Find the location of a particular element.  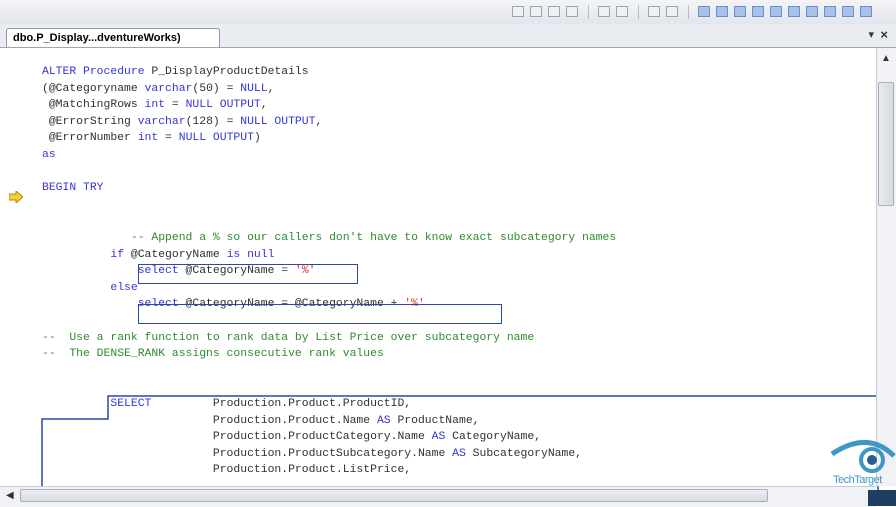

code-line: if @CategoryName is null is located at coordinates (158, 255).